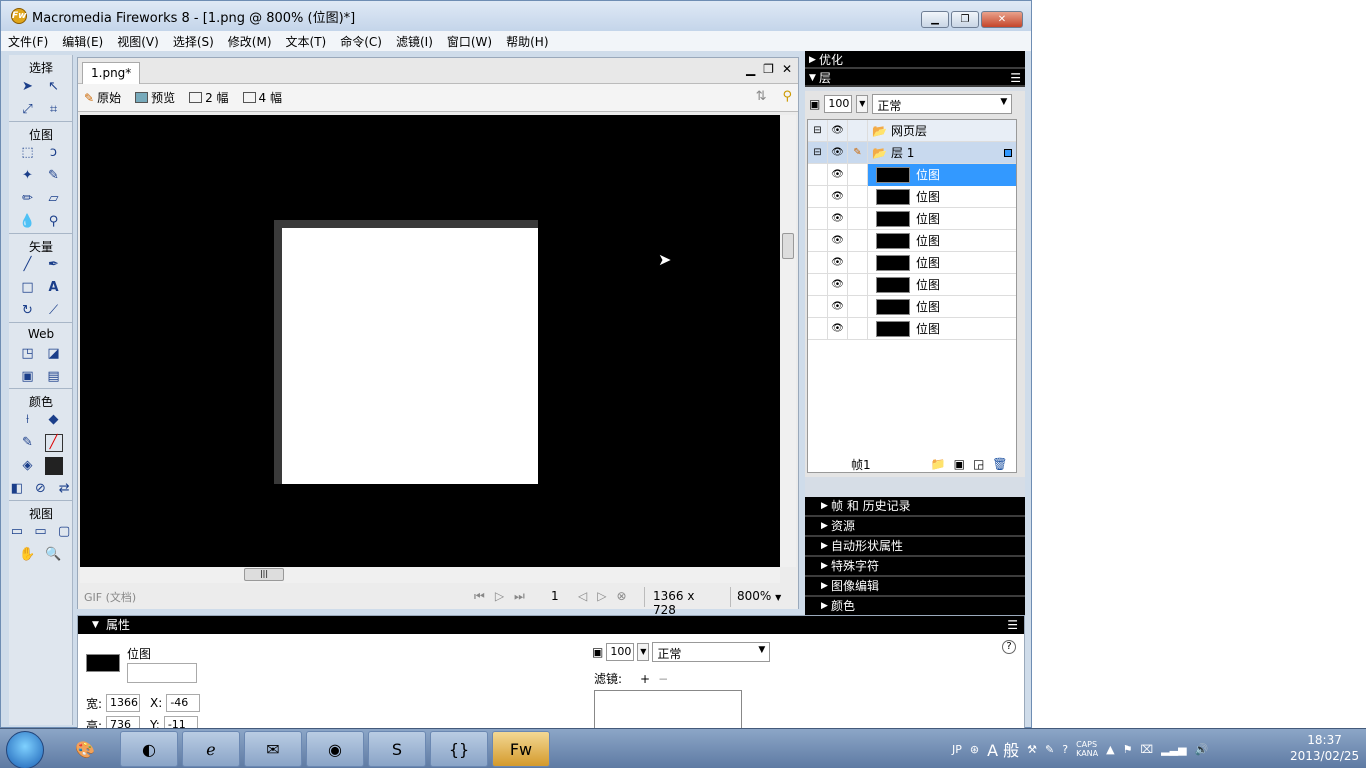  Describe the element at coordinates (912, 130) in the screenshot. I see `web-layer-row: ⊟ 👁 📂 网页层` at that location.